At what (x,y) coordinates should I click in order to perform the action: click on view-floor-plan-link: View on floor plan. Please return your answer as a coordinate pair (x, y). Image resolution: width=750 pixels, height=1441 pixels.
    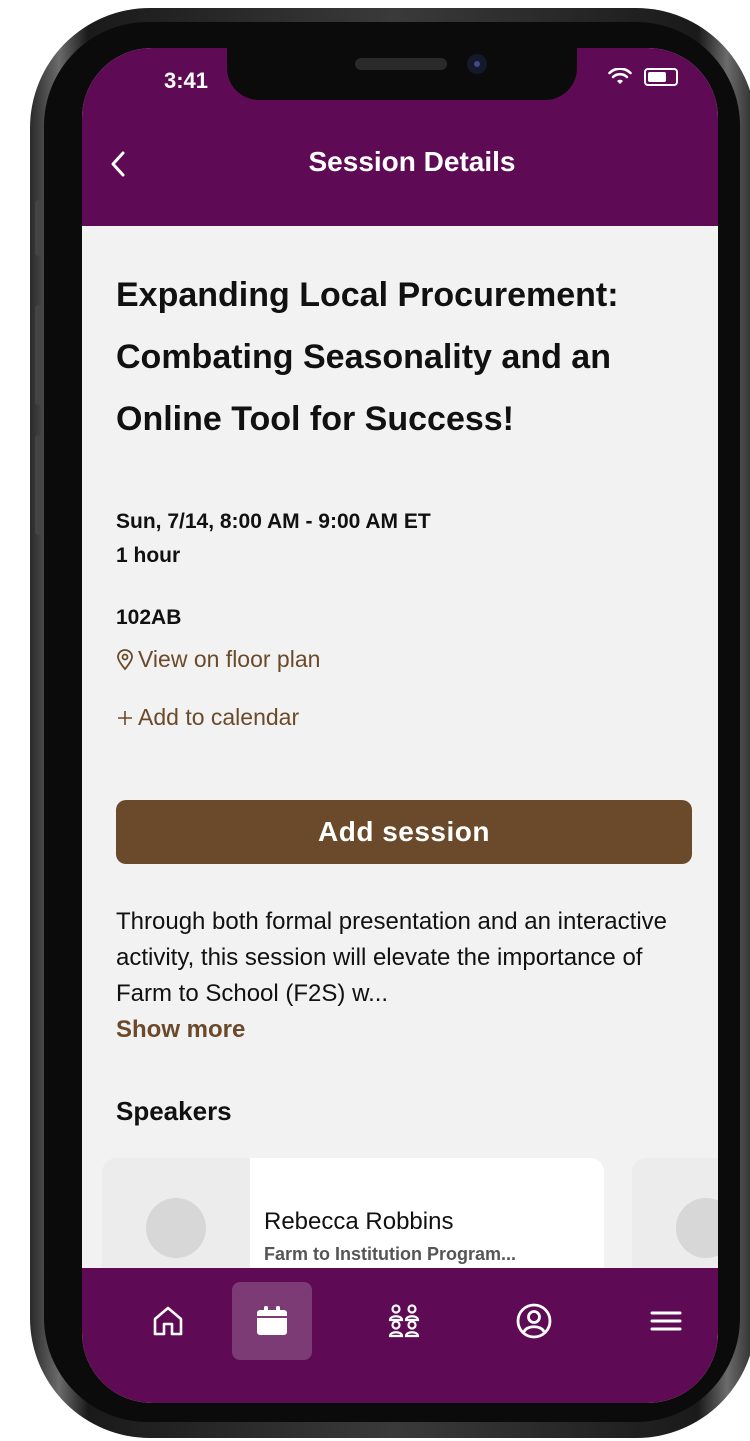
    Looking at the image, I should click on (218, 659).